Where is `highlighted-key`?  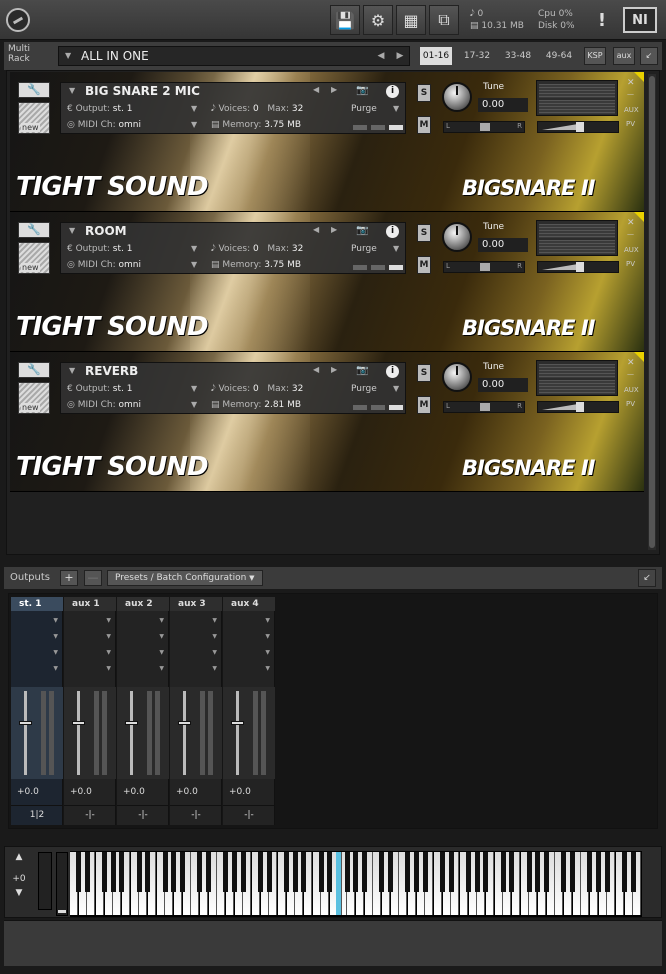 highlighted-key is located at coordinates (338, 883).